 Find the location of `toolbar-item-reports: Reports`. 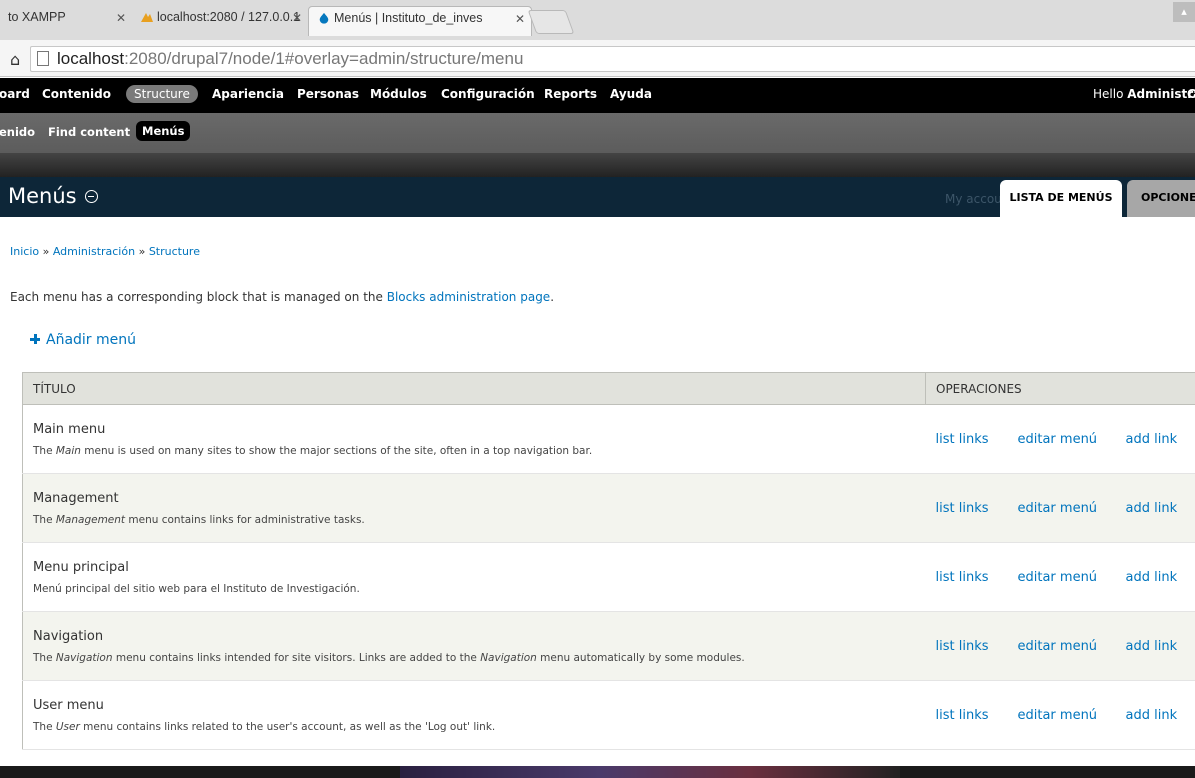

toolbar-item-reports: Reports is located at coordinates (570, 94).